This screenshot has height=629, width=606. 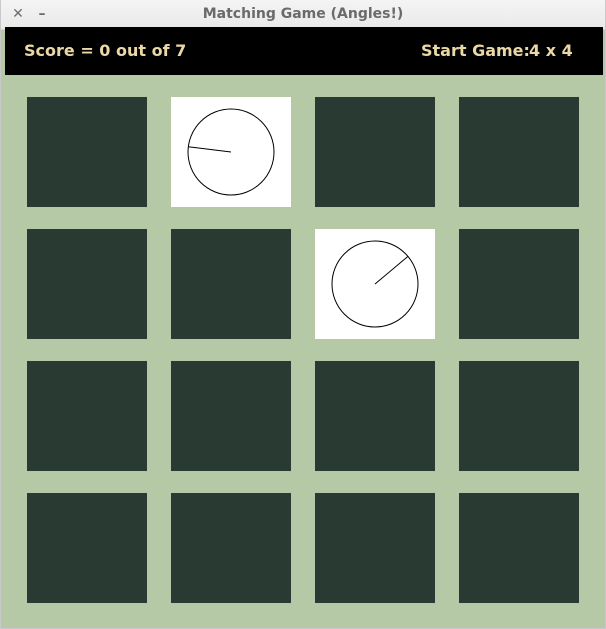 What do you see at coordinates (231, 284) in the screenshot?
I see `card-r1-c1` at bounding box center [231, 284].